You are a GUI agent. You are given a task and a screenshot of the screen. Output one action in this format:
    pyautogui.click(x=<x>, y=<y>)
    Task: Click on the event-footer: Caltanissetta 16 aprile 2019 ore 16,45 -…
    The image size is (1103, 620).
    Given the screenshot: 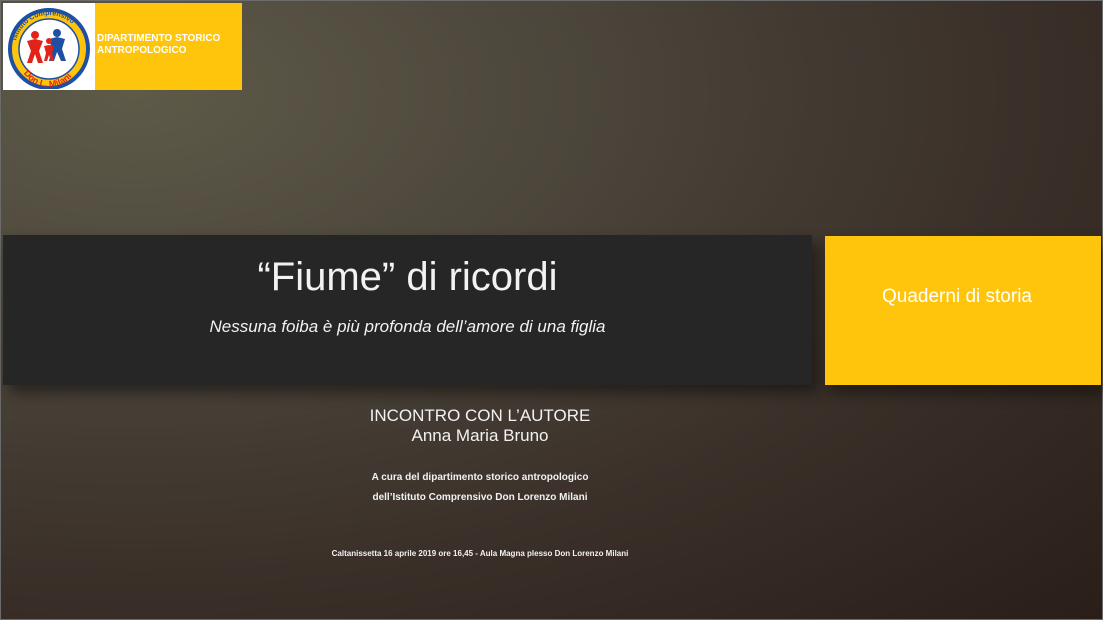 What is the action you would take?
    pyautogui.click(x=480, y=553)
    